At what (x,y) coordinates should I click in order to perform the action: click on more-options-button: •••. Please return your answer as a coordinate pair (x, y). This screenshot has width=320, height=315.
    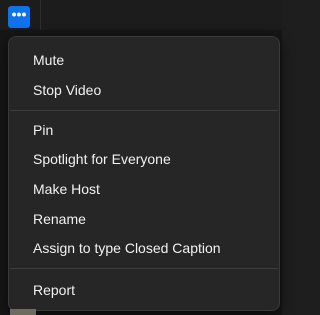
    Looking at the image, I should click on (19, 17).